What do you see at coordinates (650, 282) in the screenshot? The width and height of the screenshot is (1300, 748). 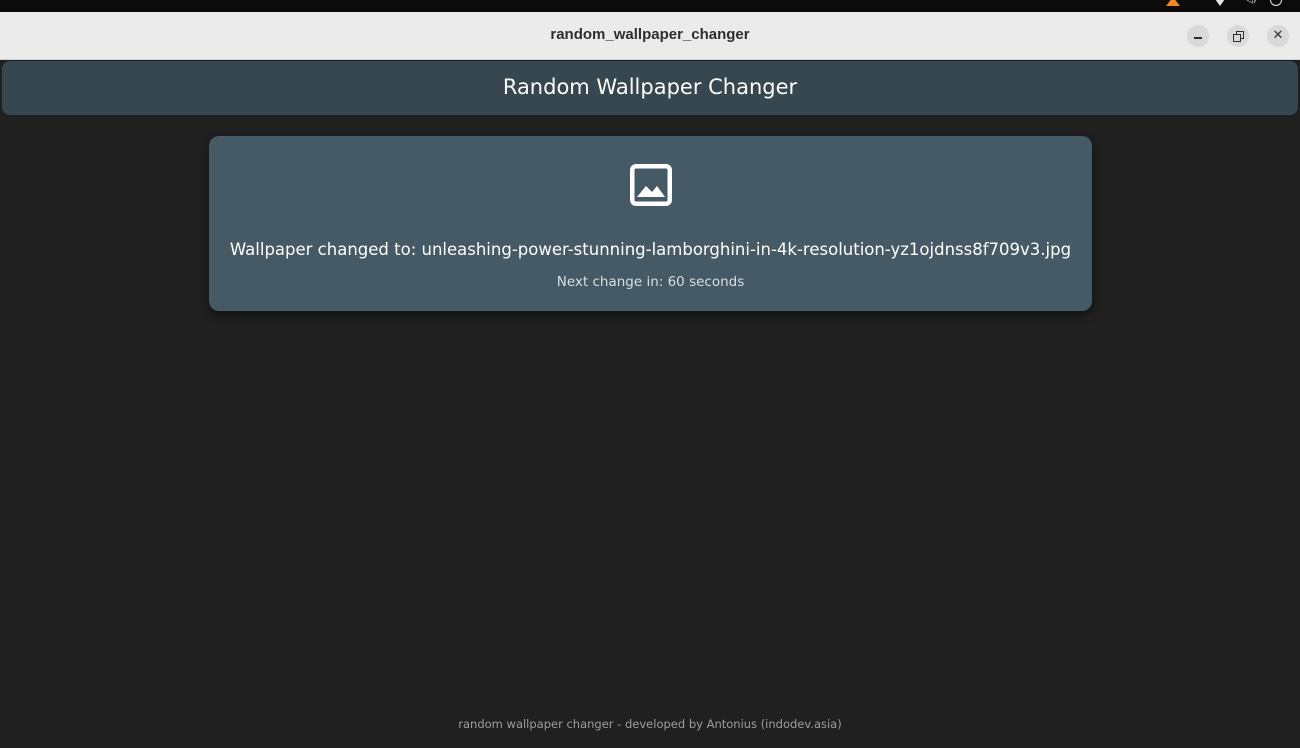 I see `next-change-countdown: Next change in: 60 seconds` at bounding box center [650, 282].